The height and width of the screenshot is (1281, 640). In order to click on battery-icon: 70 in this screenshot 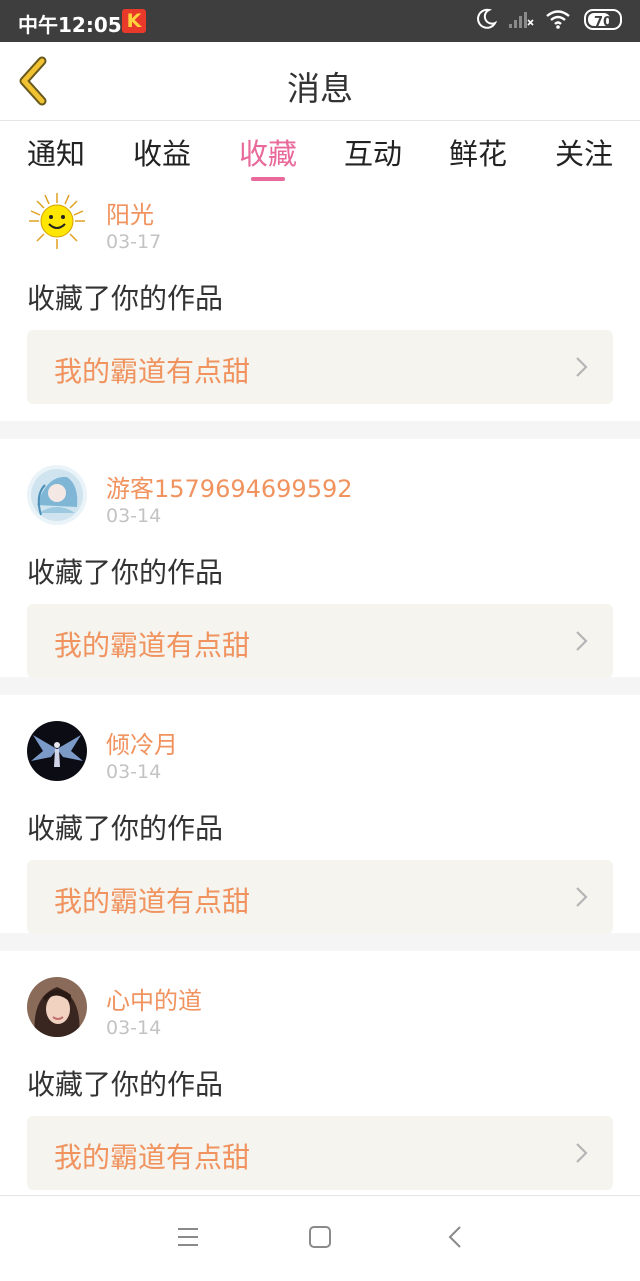, I will do `click(603, 19)`.